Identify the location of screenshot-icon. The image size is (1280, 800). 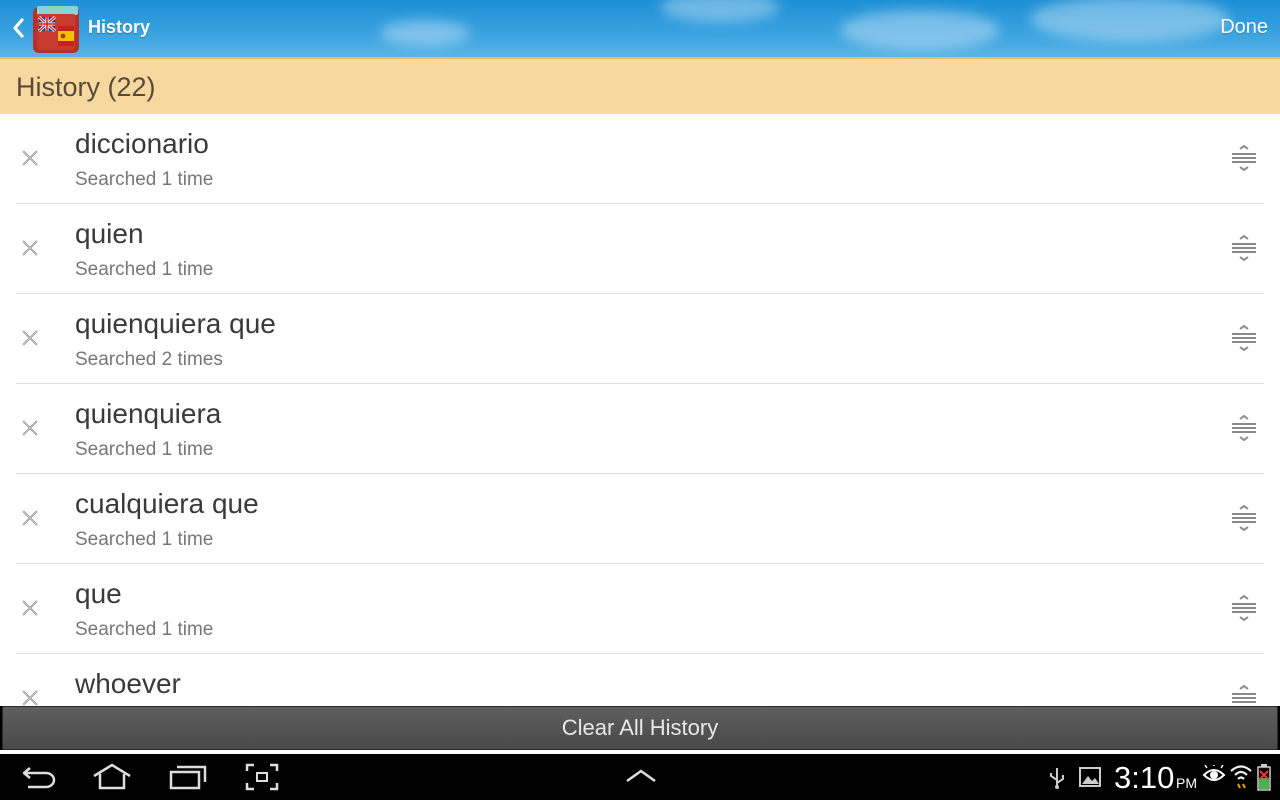
(262, 777).